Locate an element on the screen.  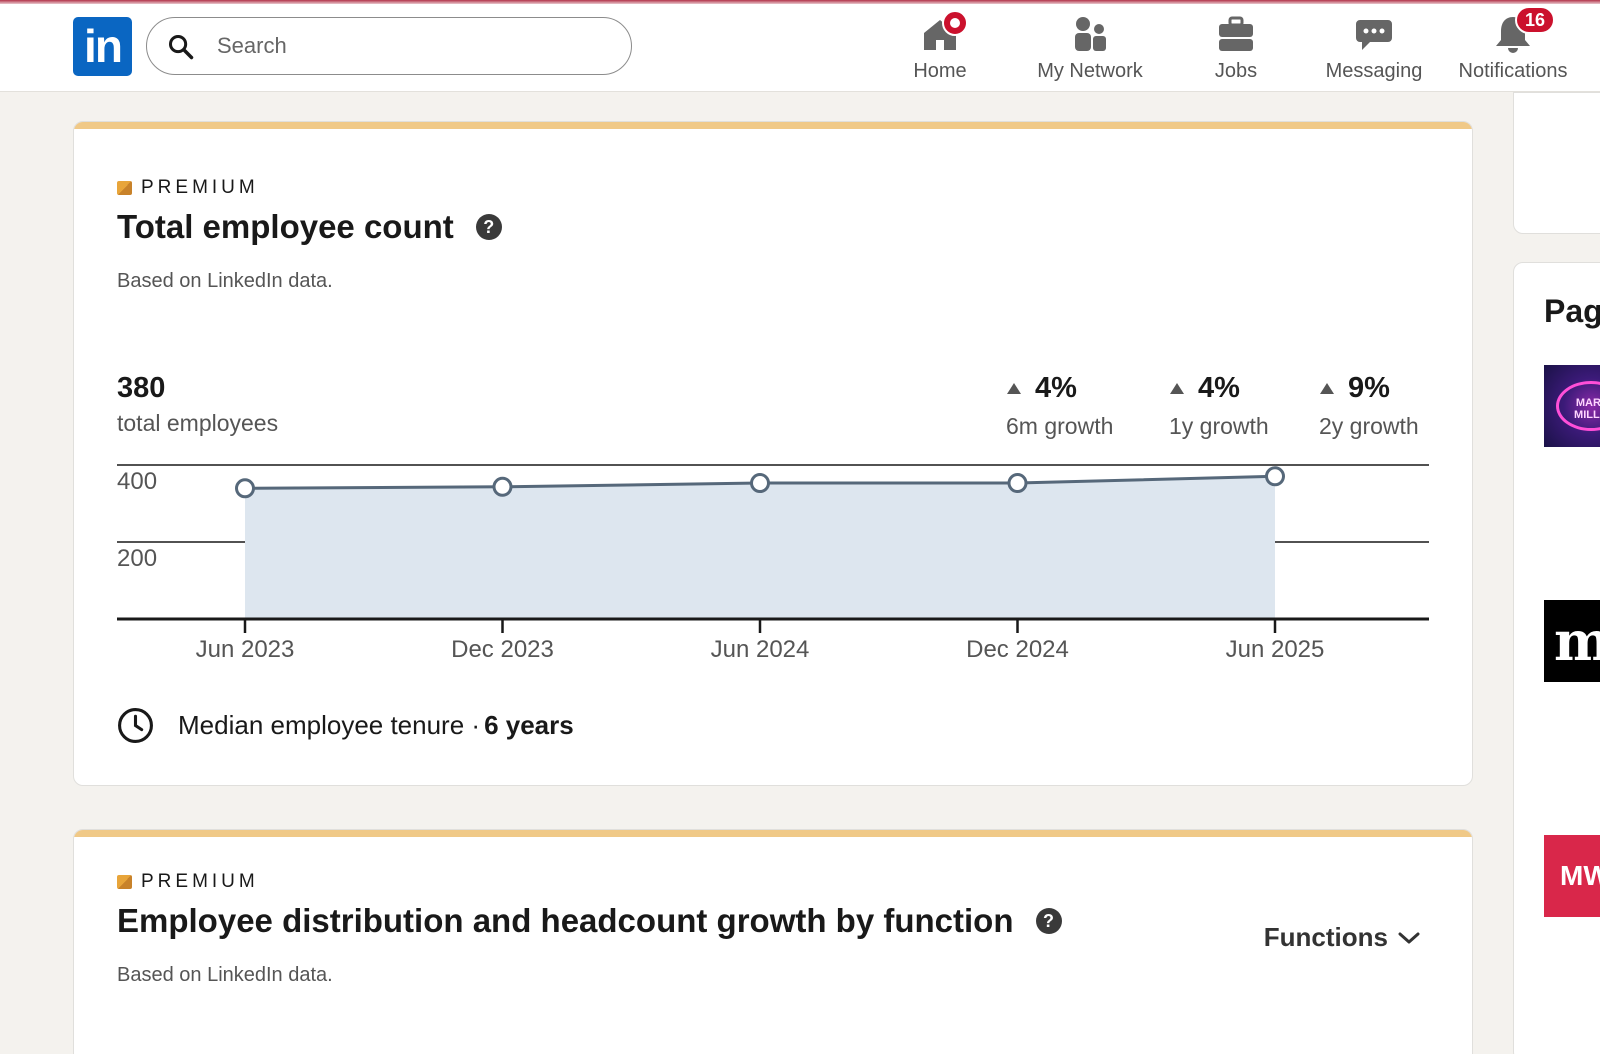
x-tick-label: Jun 2025 is located at coordinates (1275, 649).